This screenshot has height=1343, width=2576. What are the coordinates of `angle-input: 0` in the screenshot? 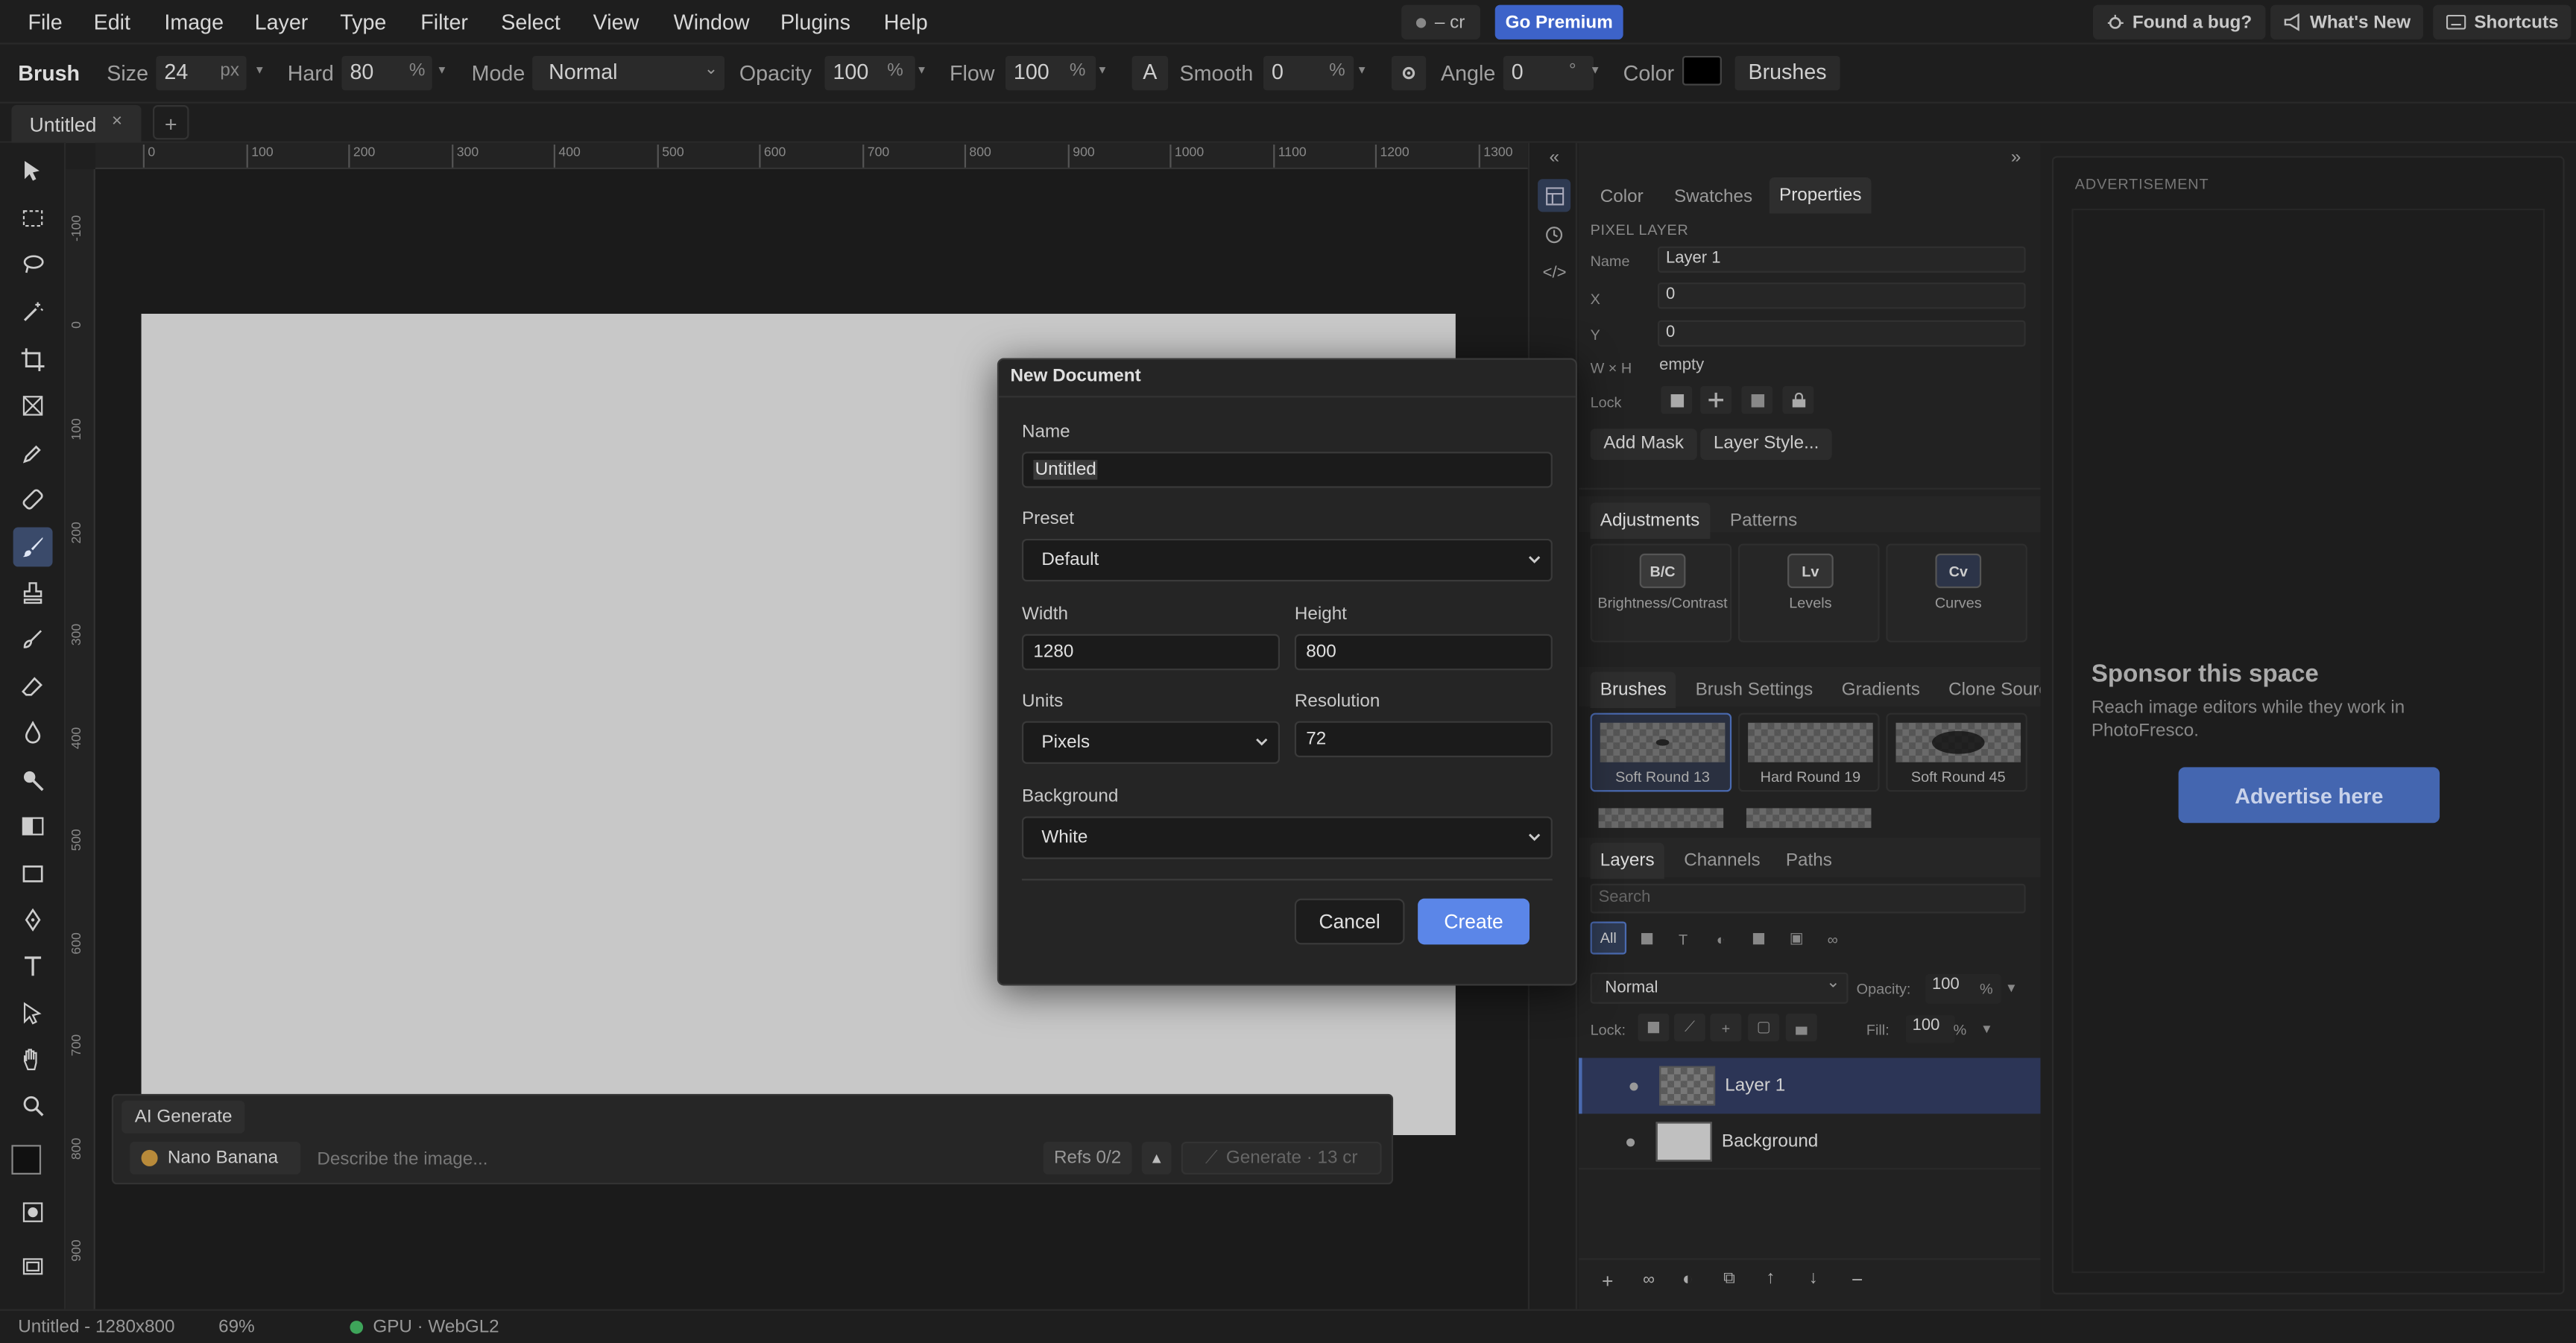 It's located at (1548, 73).